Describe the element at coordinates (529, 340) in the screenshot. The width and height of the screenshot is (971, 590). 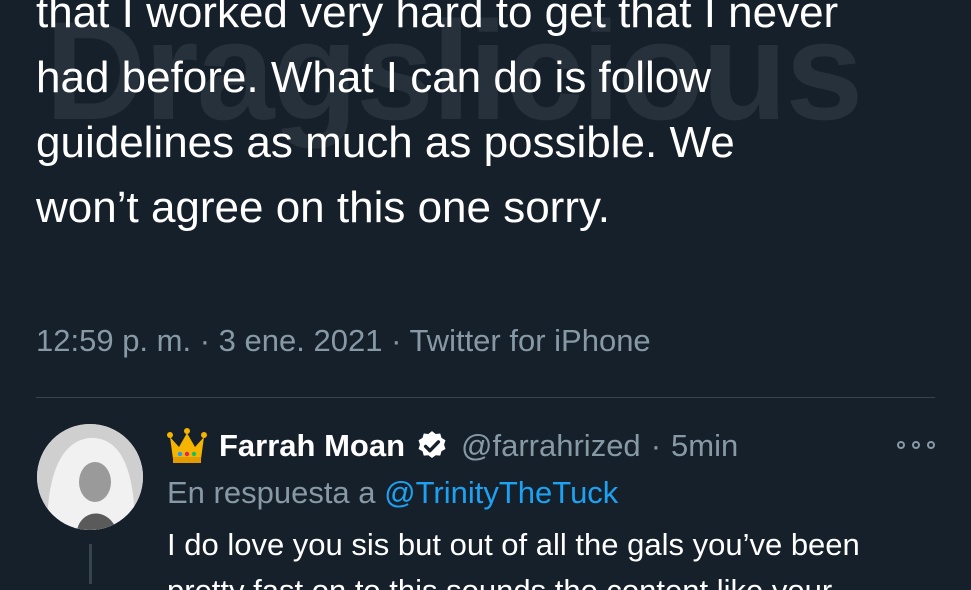
I see `tweet-source: Twitter for iPhone` at that location.